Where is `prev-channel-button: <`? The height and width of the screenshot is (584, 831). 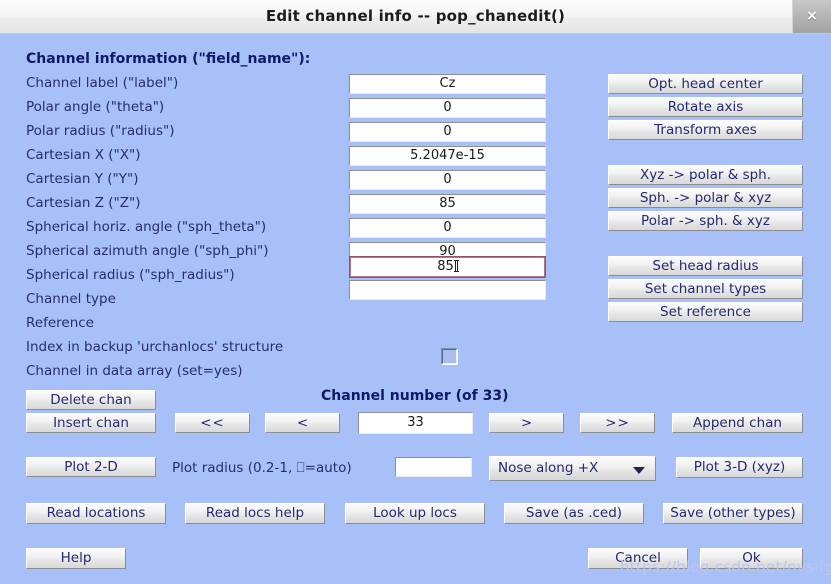 prev-channel-button: < is located at coordinates (302, 423).